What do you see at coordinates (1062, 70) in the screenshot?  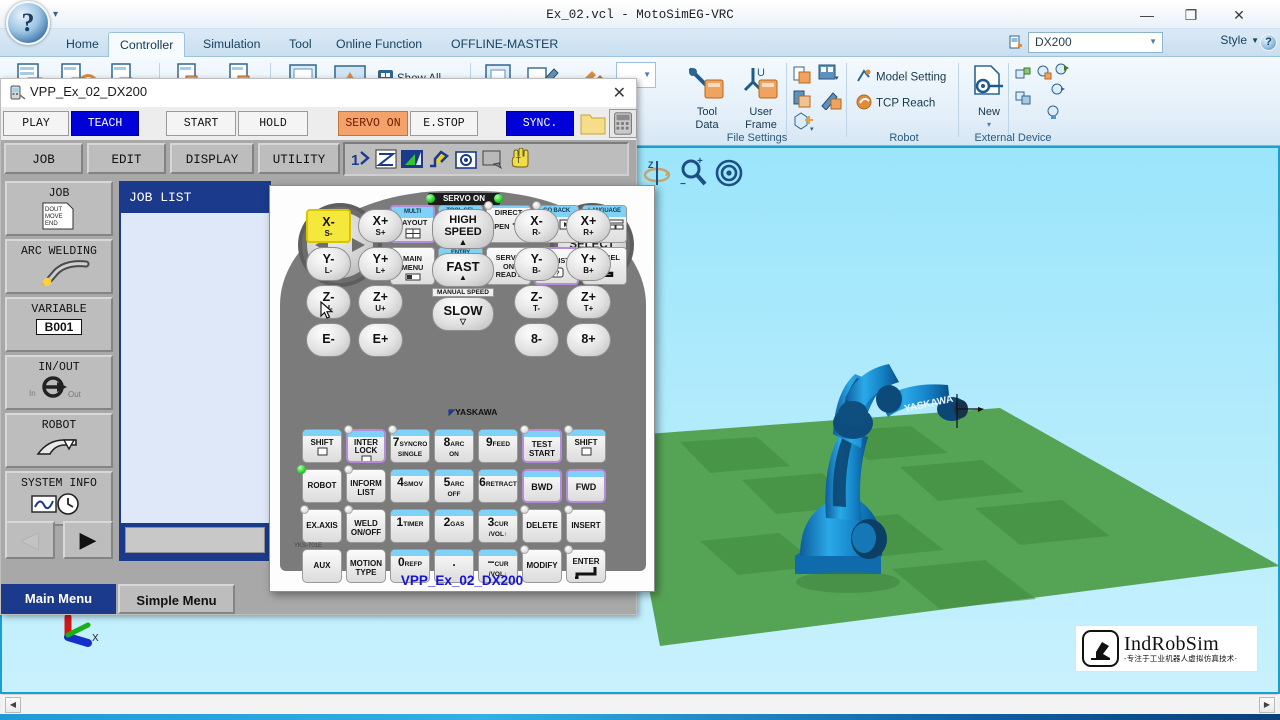 I see `device-net-icon` at bounding box center [1062, 70].